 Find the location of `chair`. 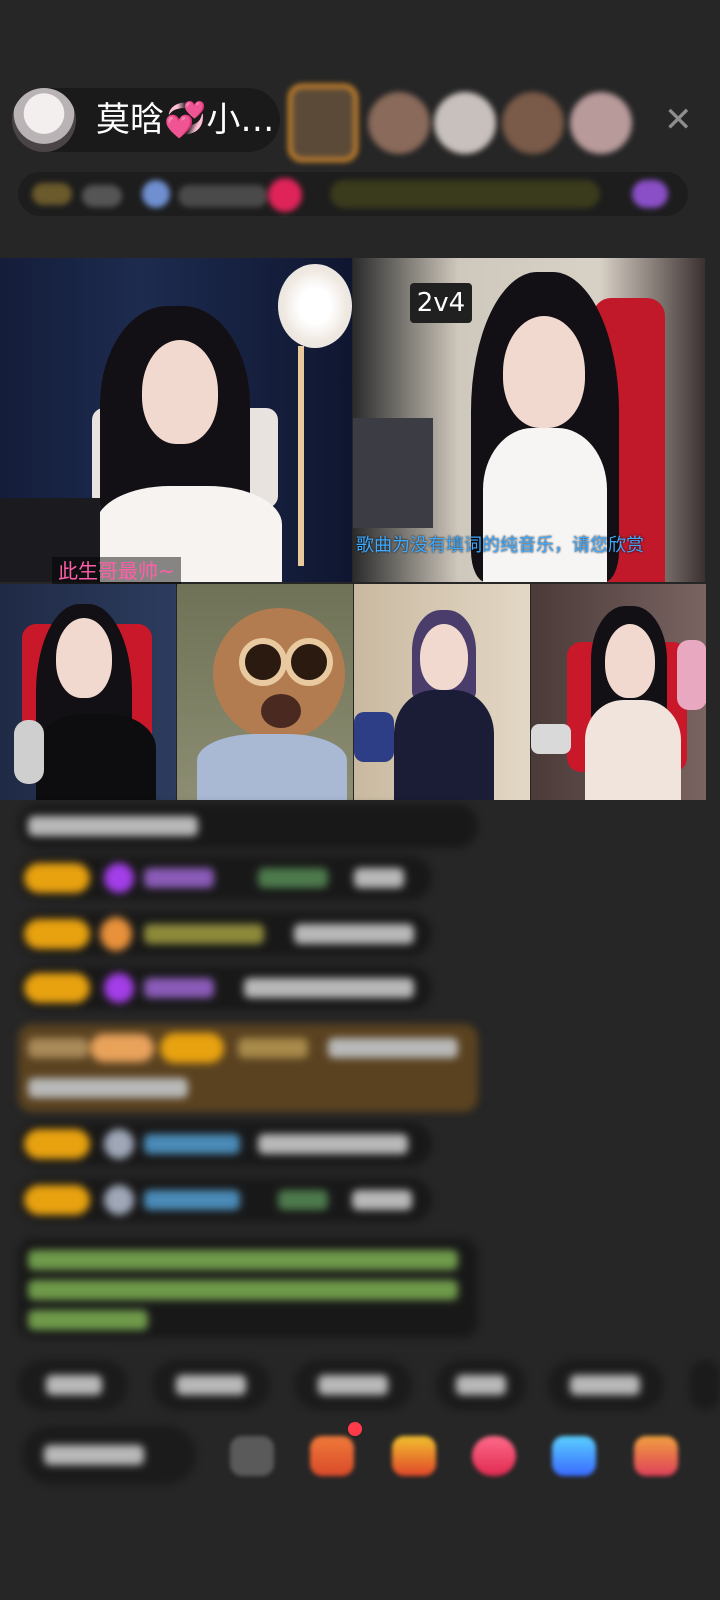

chair is located at coordinates (374, 737).